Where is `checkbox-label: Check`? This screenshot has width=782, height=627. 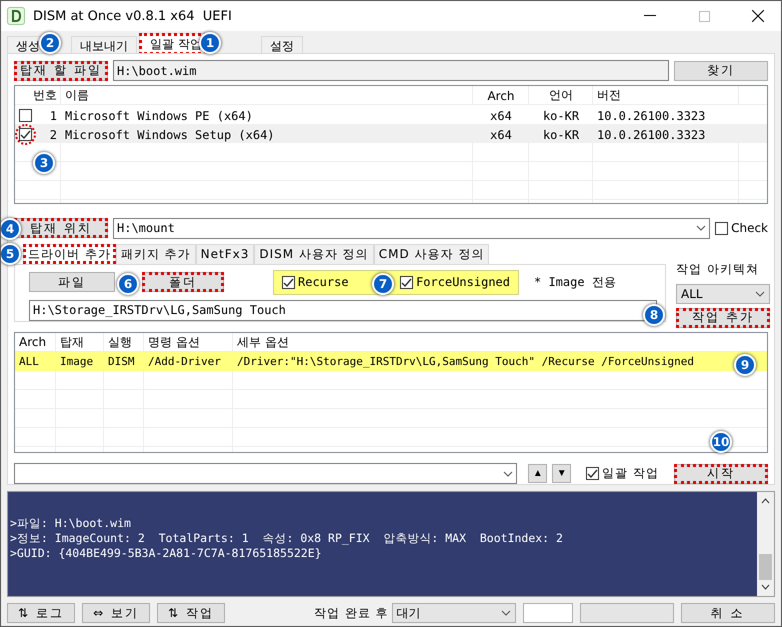 checkbox-label: Check is located at coordinates (749, 228).